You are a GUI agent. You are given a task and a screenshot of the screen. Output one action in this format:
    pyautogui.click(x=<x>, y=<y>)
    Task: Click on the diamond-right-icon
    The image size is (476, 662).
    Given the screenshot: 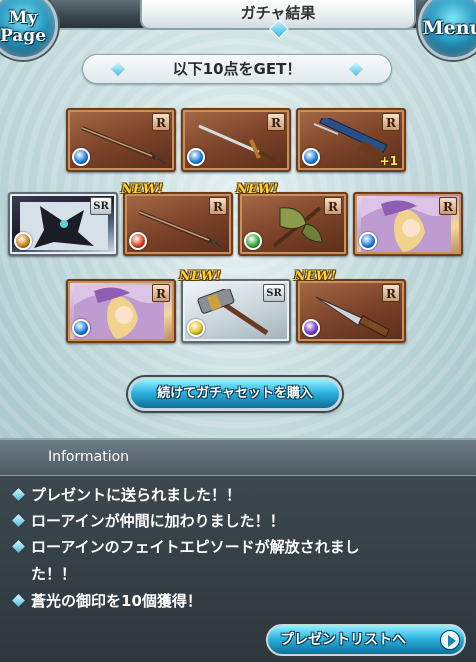 What is the action you would take?
    pyautogui.click(x=356, y=69)
    